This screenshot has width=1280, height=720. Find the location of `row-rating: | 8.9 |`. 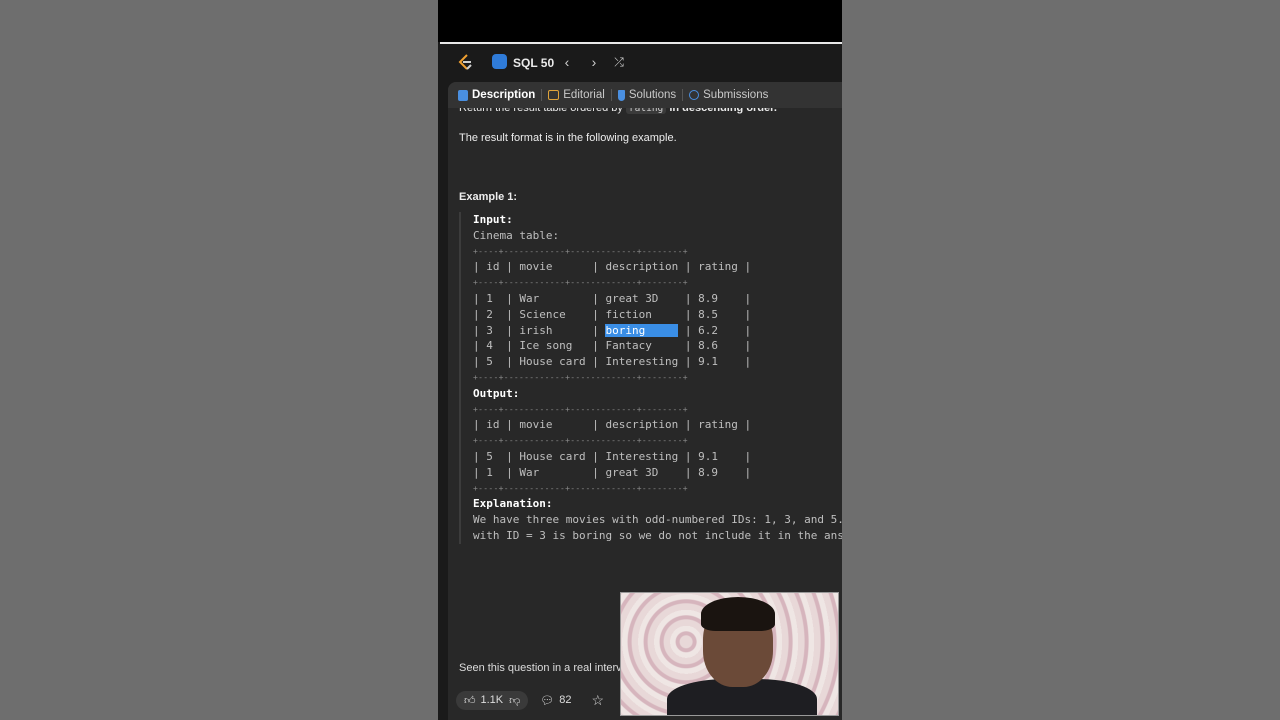

row-rating: | 8.9 | is located at coordinates (715, 298).